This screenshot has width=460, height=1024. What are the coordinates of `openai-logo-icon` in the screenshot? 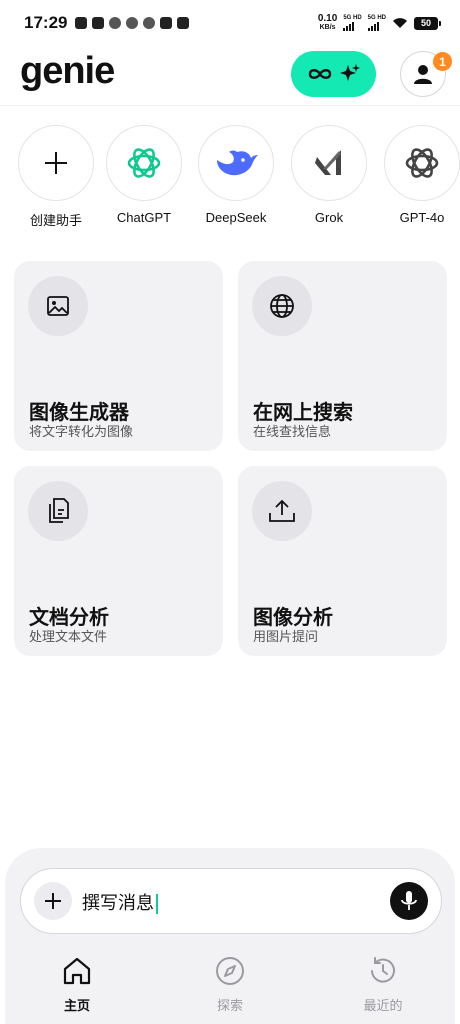 It's located at (422, 163).